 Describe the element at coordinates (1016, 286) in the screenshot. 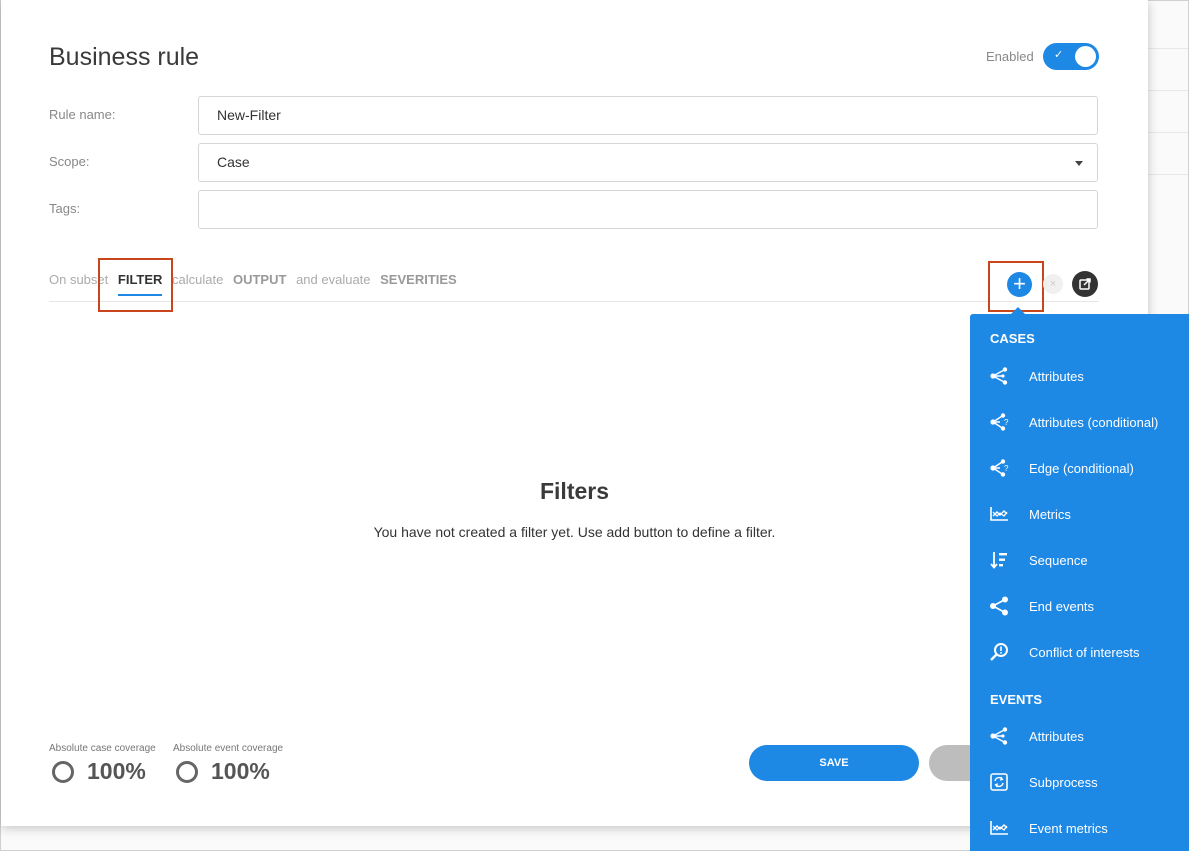

I see `add-button-highlight` at that location.